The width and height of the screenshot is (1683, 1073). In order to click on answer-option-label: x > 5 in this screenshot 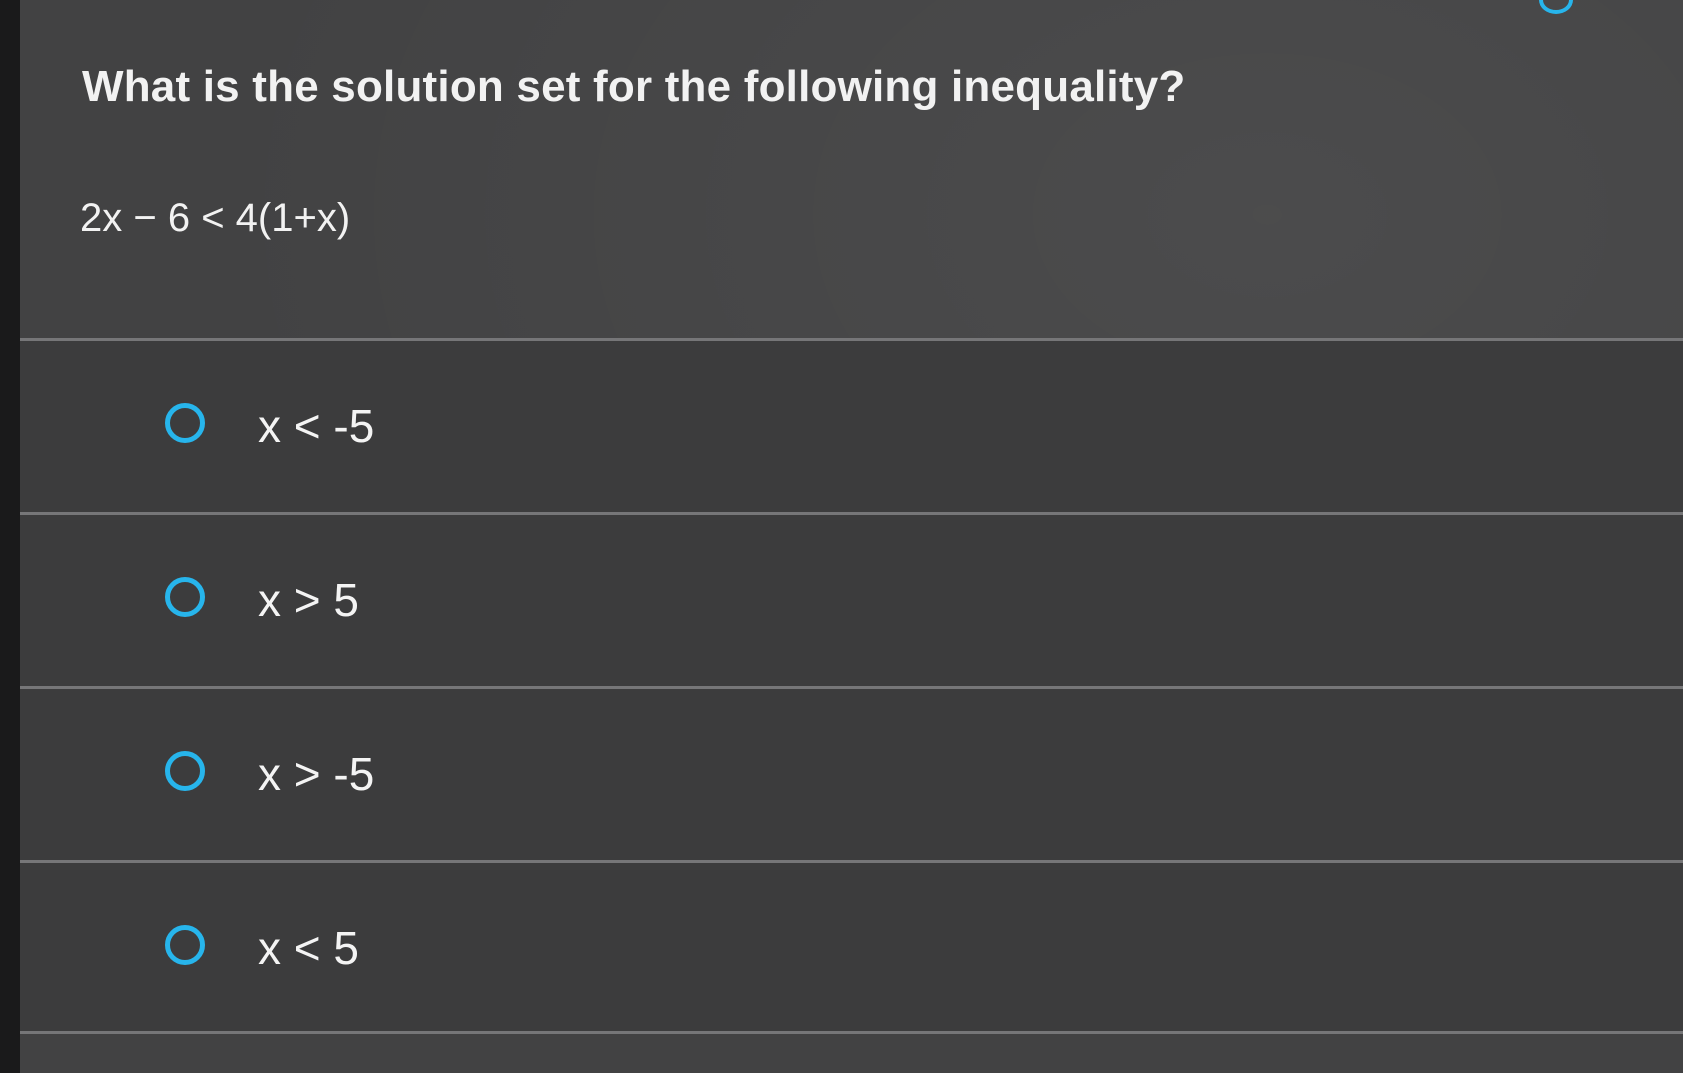, I will do `click(309, 600)`.